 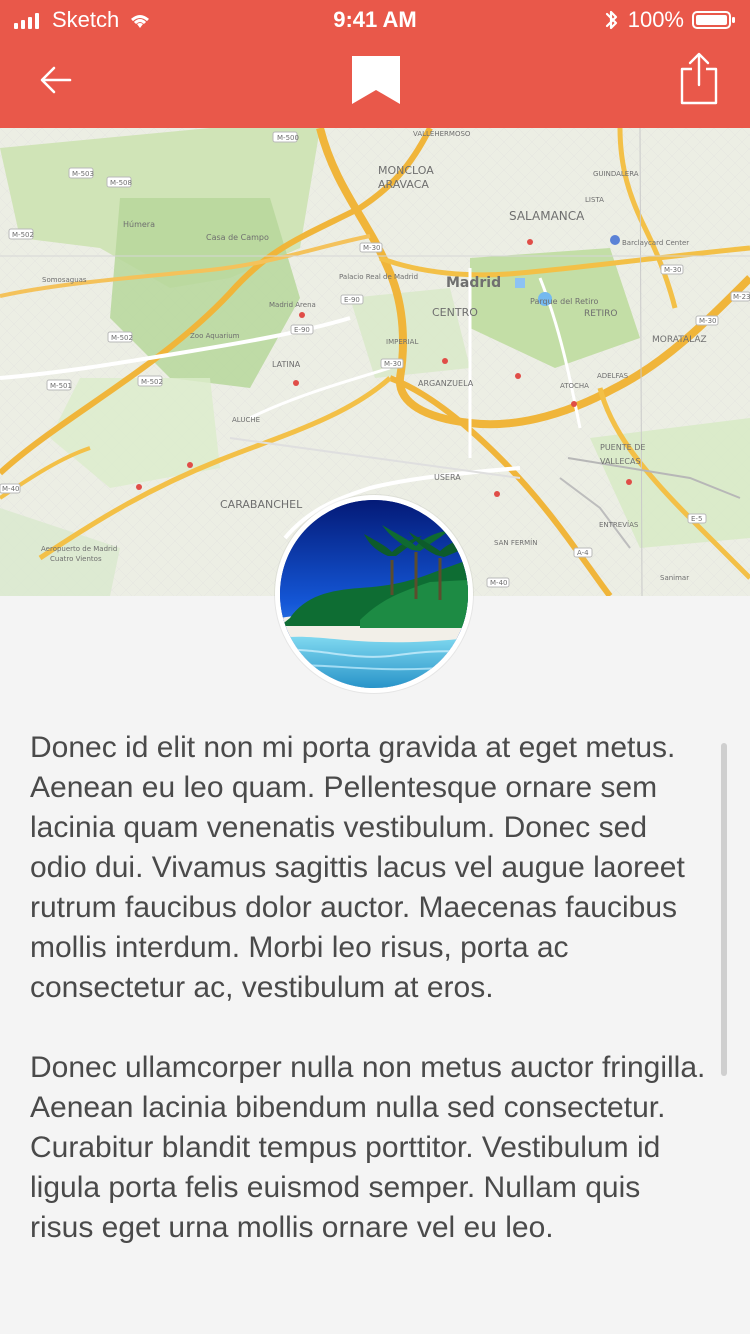 I want to click on map-label-imperial: IMPERIAL, so click(x=402, y=342).